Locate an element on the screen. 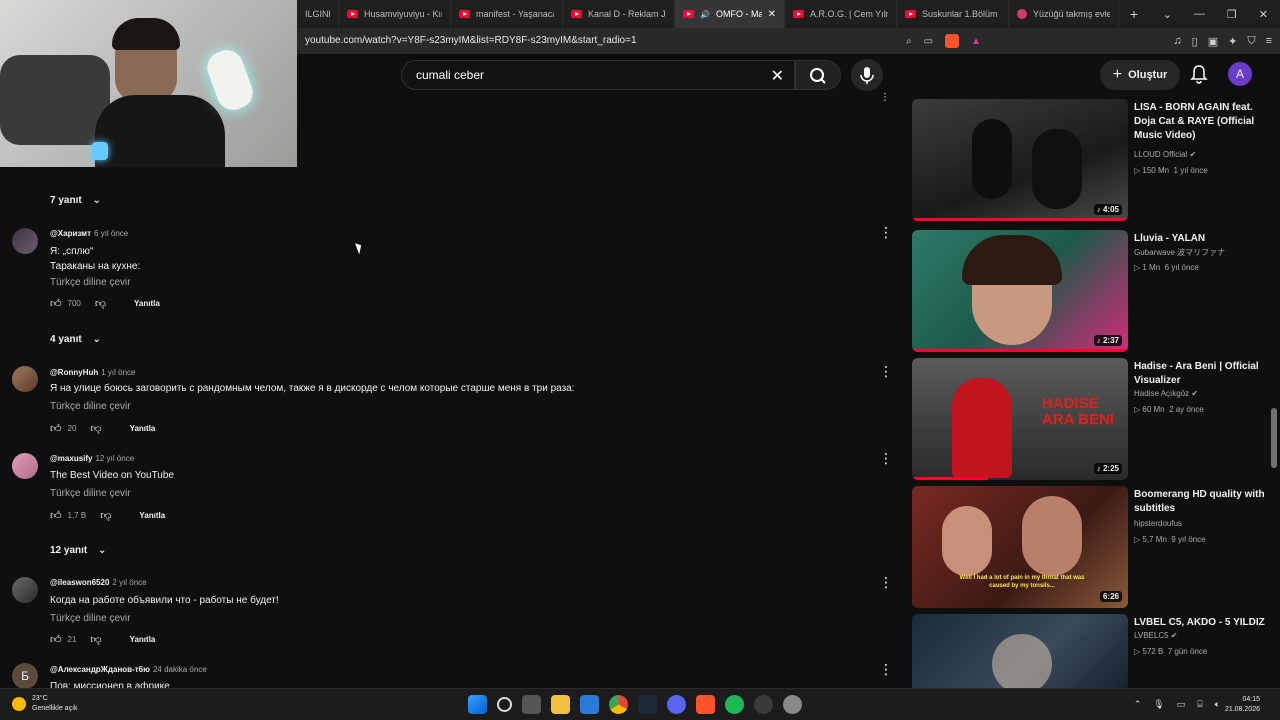  channel-name: Gubarwave 波マリファナ is located at coordinates (1179, 252).